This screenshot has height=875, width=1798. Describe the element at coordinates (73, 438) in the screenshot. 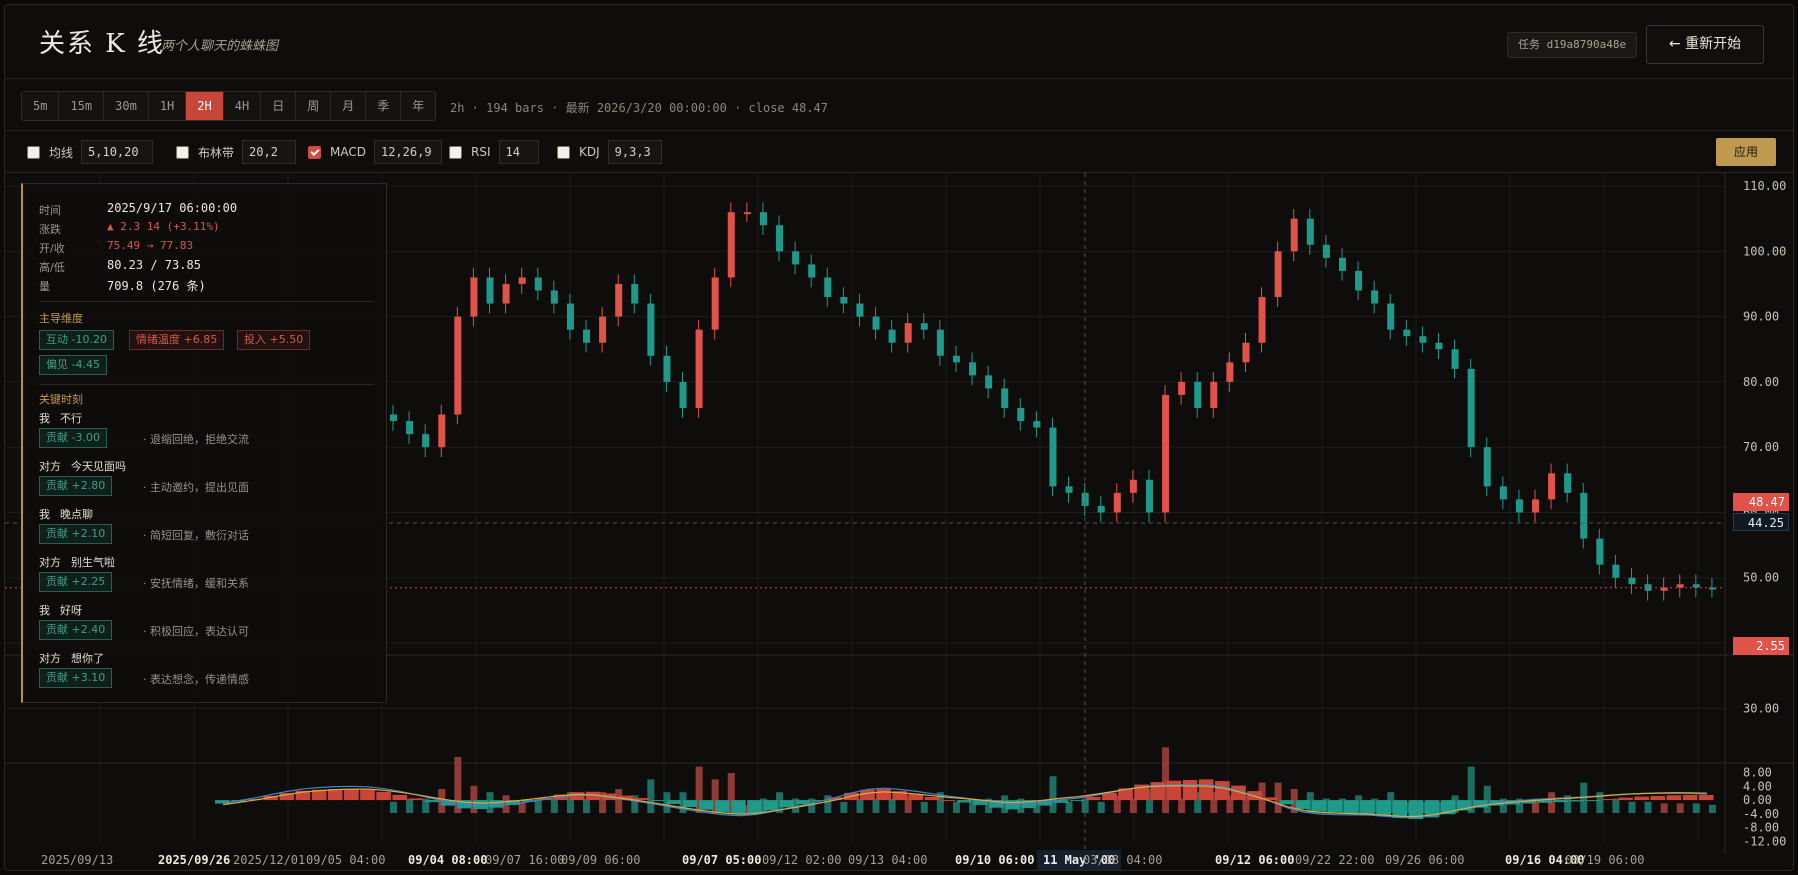

I see `moment-contribution-chip: 贡献 -3.00` at that location.